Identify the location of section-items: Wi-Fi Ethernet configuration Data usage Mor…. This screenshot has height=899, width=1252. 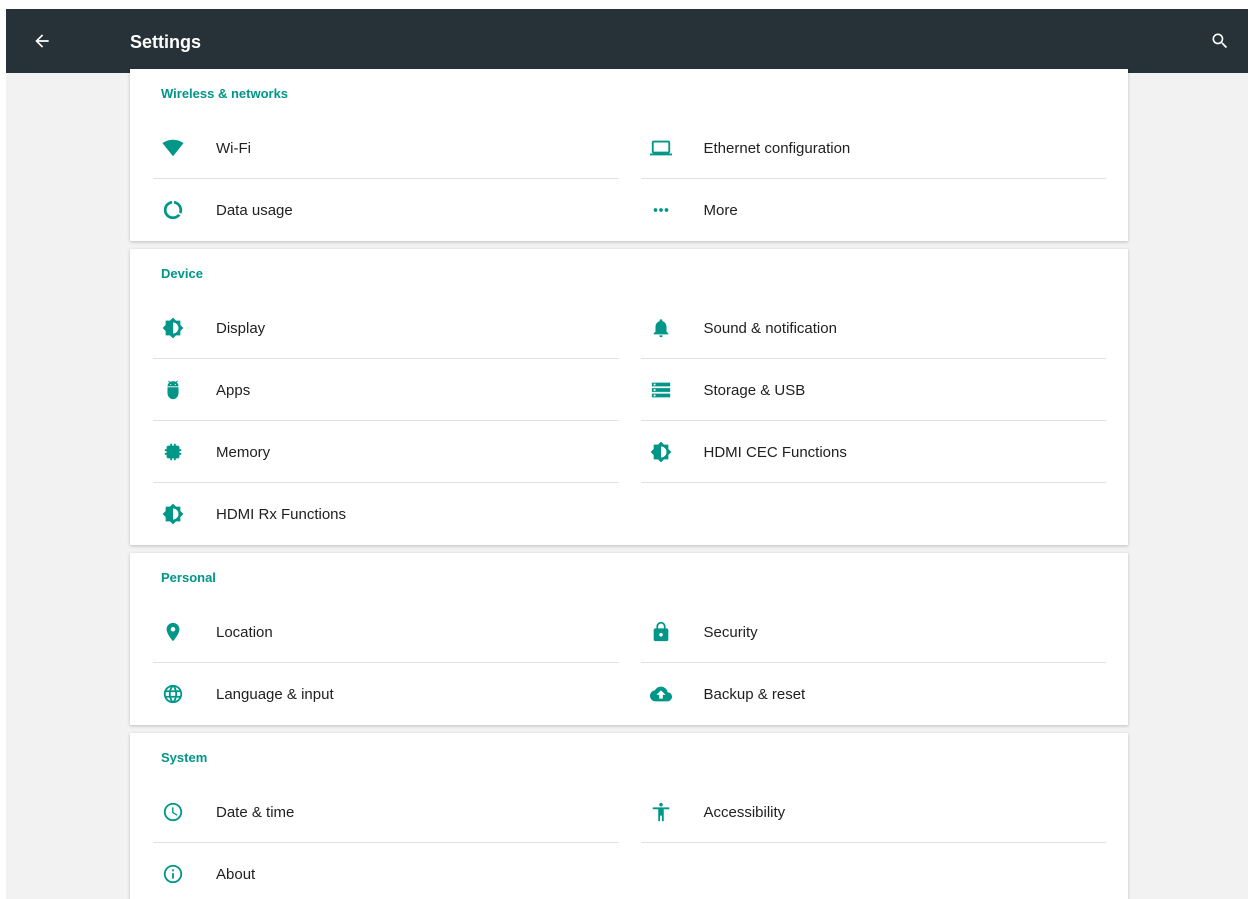
(629, 179).